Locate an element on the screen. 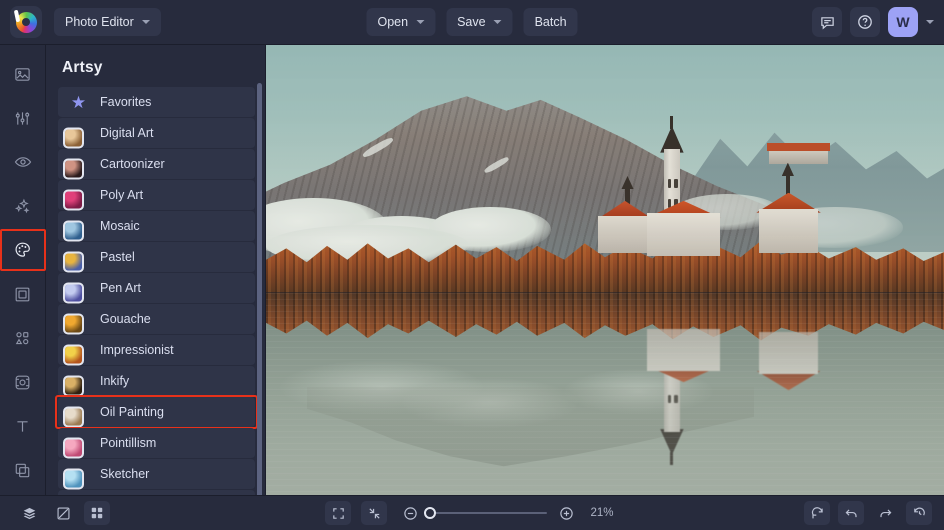 Image resolution: width=944 pixels, height=530 pixels. list-item: Impressionist is located at coordinates (156, 350).